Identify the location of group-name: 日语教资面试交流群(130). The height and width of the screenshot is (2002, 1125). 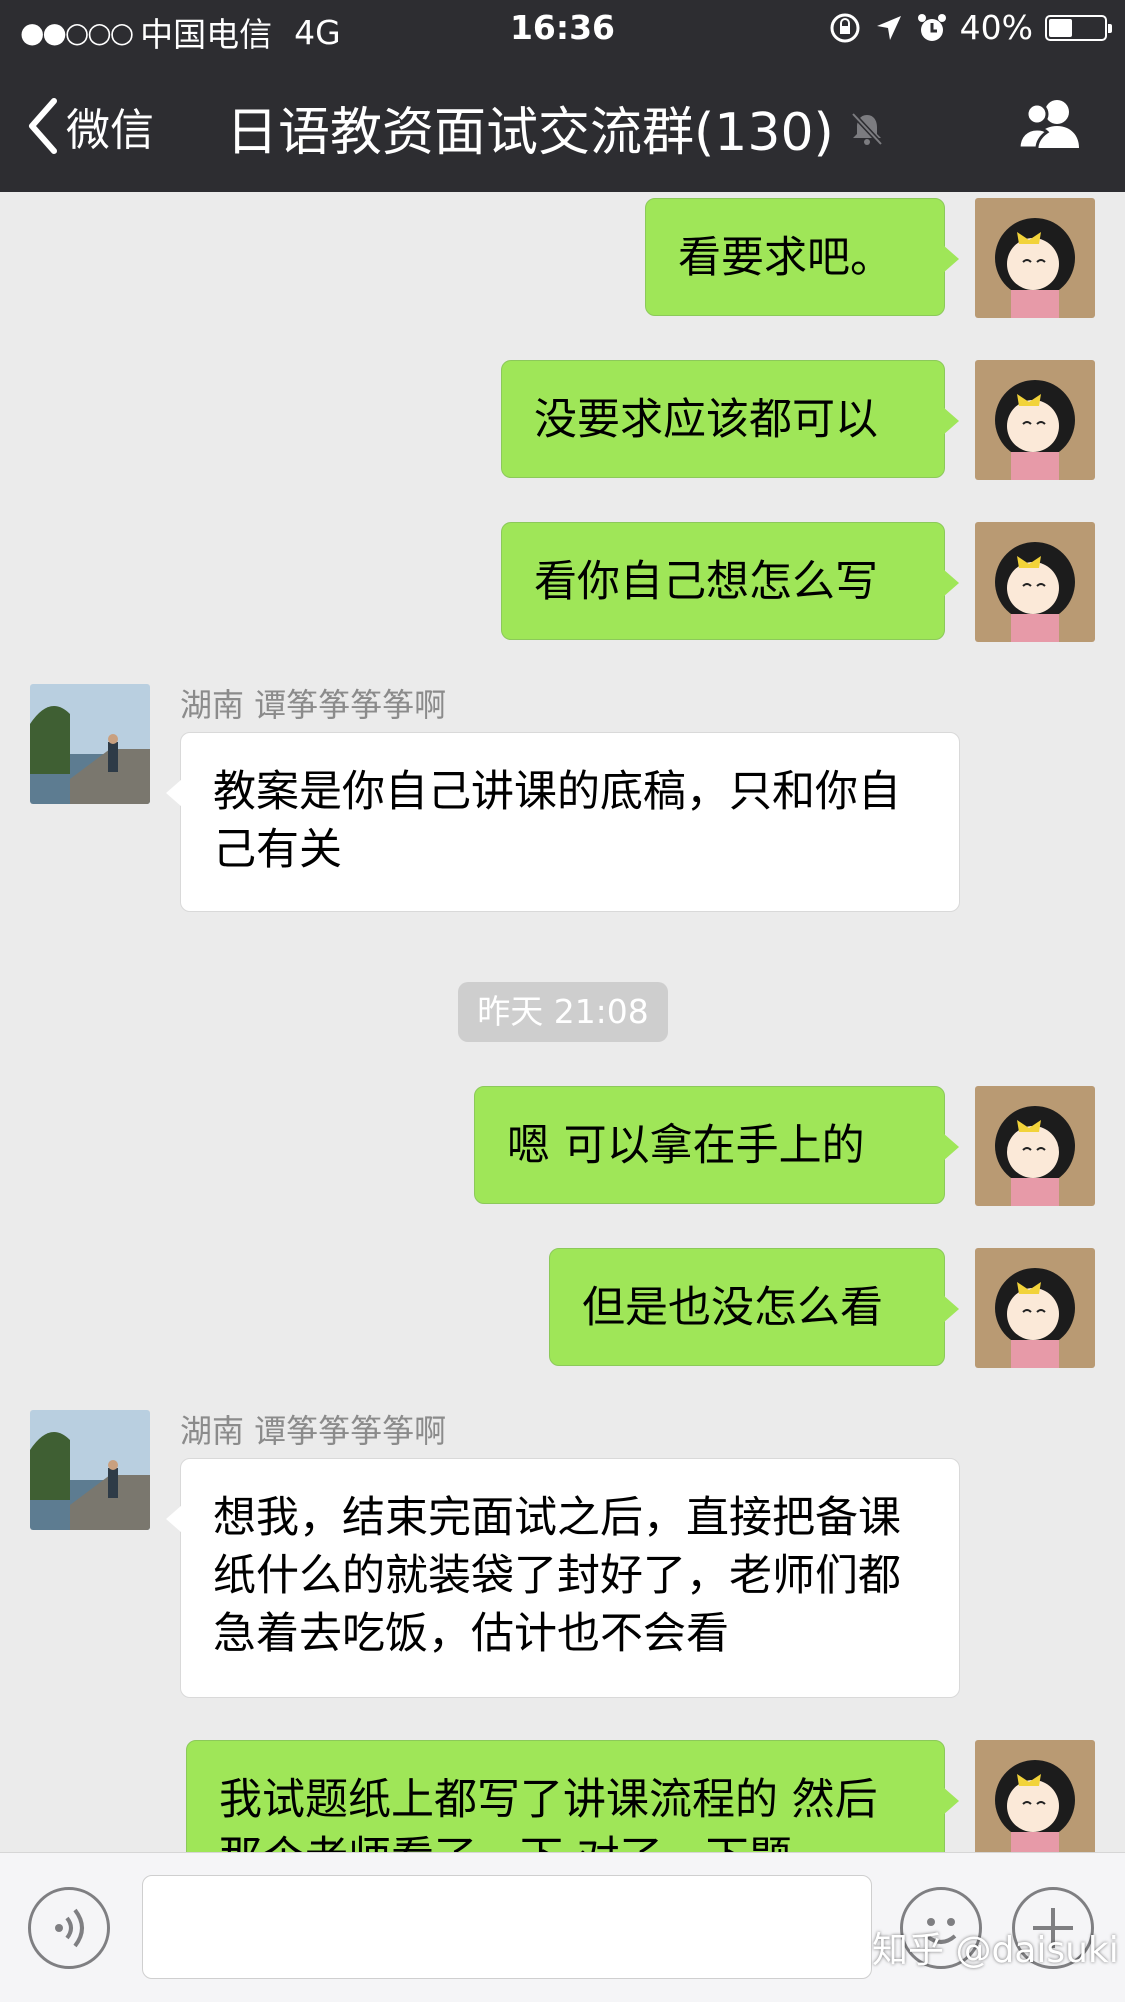
(530, 133).